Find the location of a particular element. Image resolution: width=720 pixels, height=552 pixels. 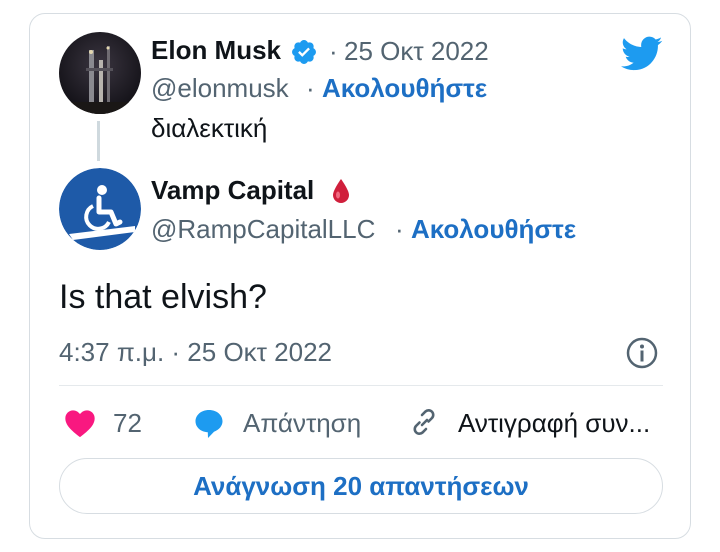

like-count: 72 is located at coordinates (127, 423).